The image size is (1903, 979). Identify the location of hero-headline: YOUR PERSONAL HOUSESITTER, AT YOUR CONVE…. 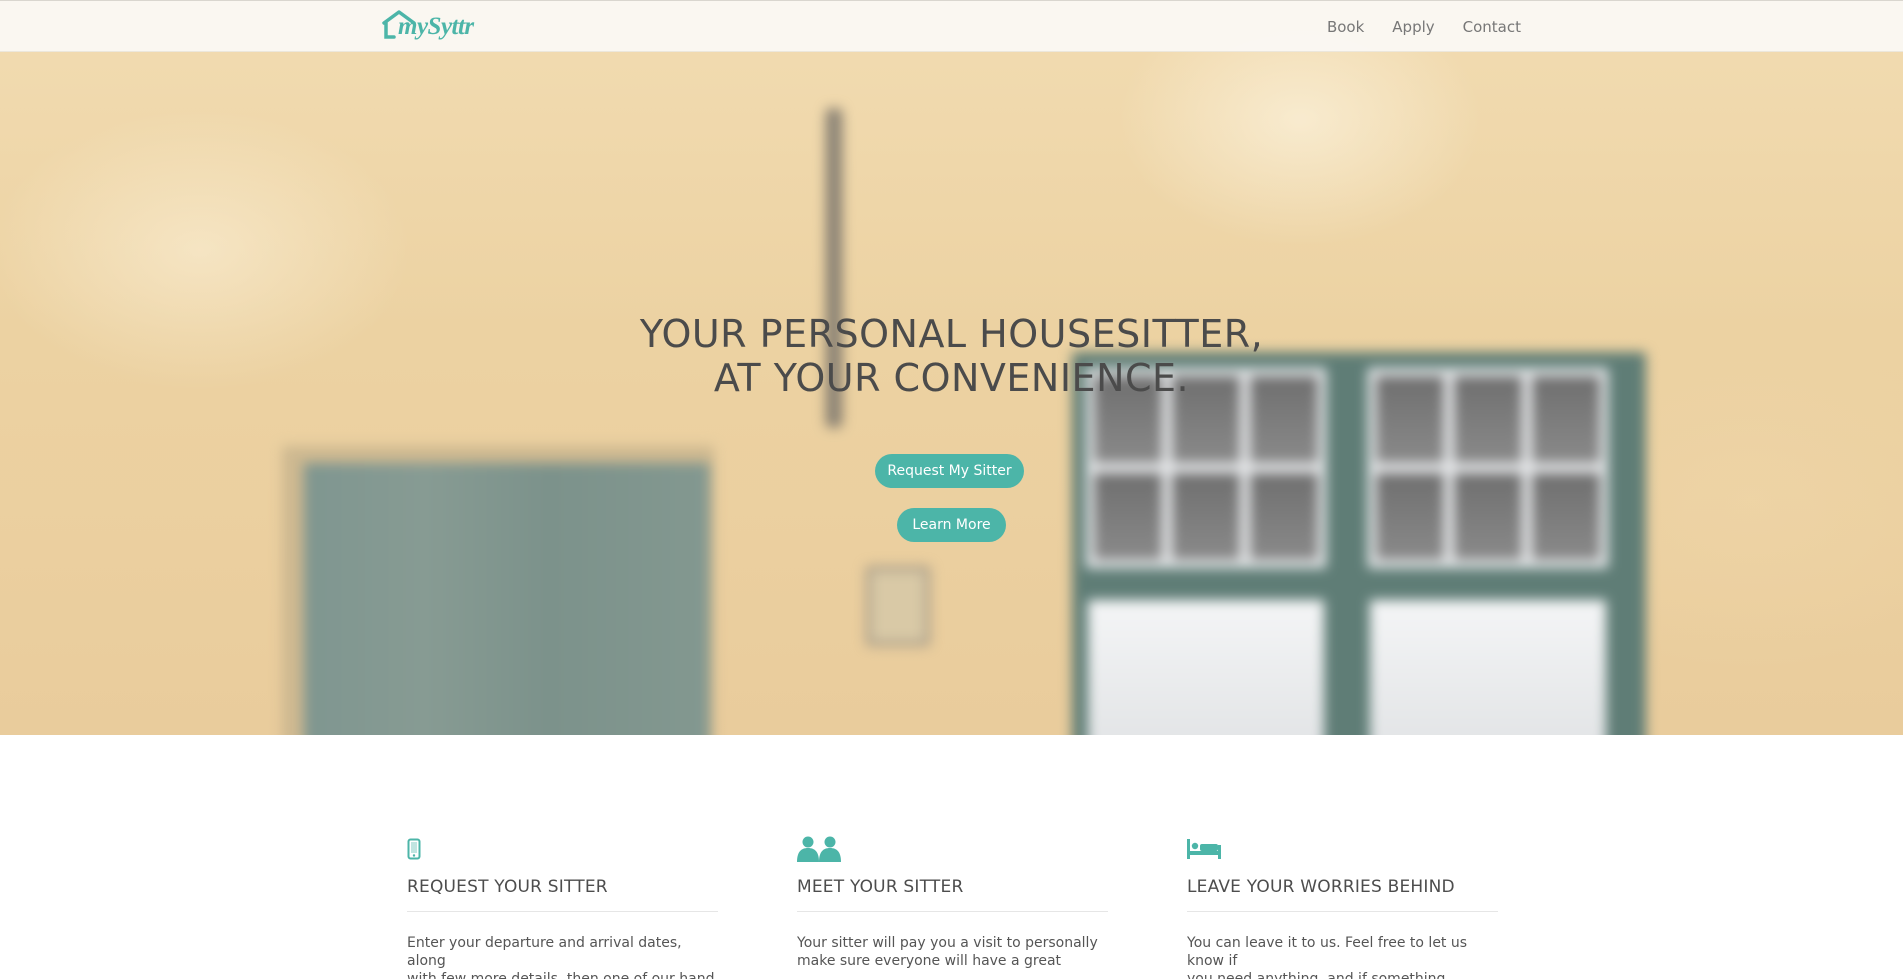
(951, 356).